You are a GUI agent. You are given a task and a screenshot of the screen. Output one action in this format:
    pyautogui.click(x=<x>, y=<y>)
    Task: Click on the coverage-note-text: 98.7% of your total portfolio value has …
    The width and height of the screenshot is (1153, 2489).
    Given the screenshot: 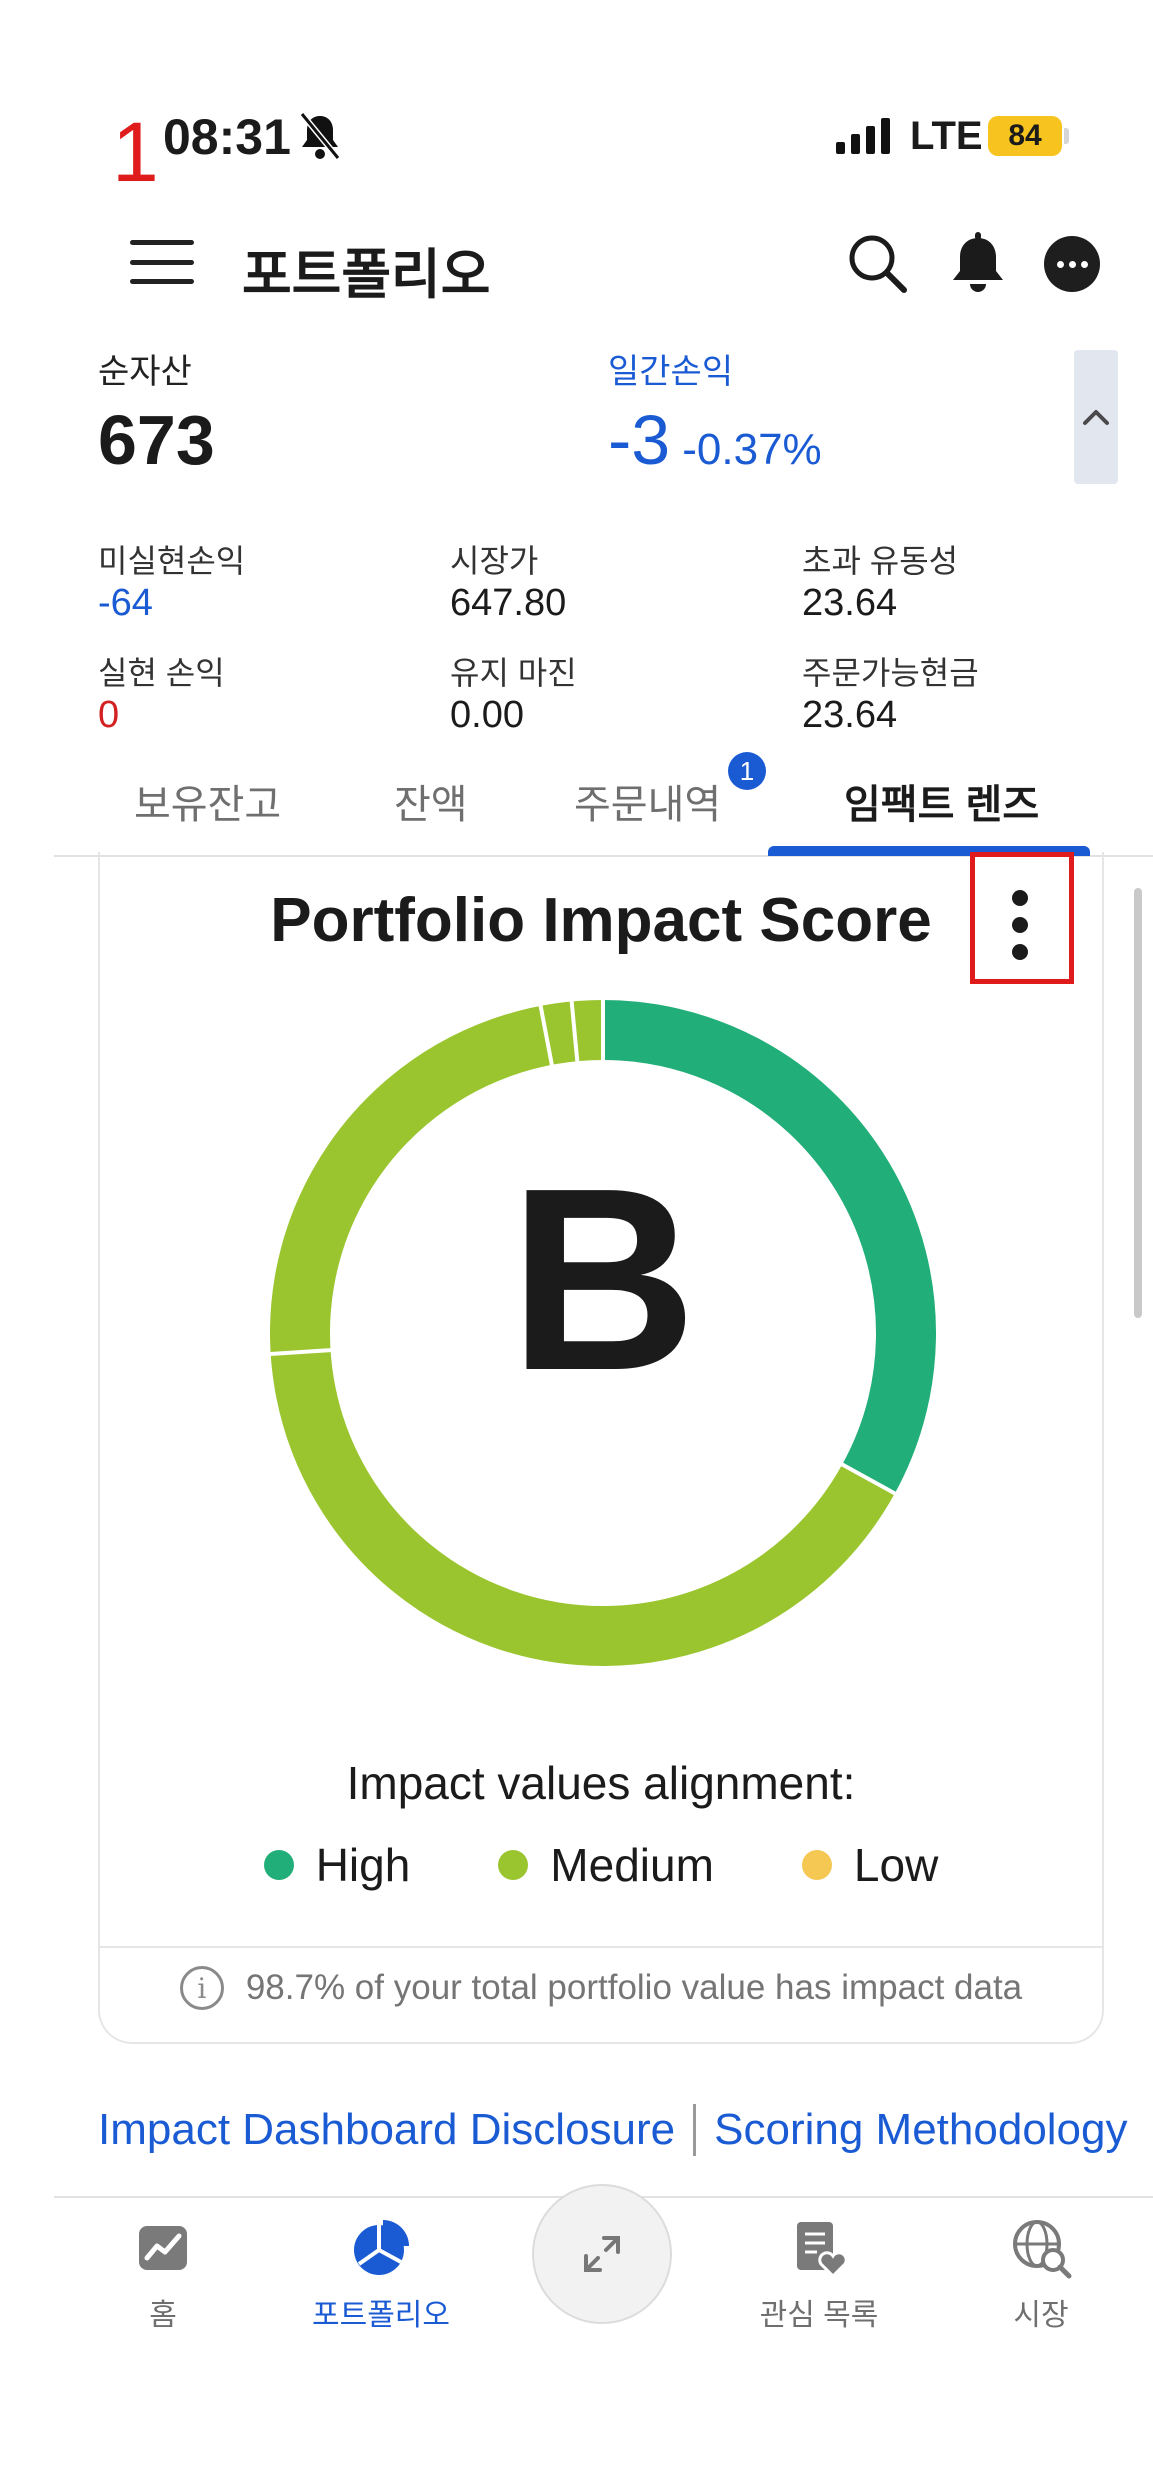 What is the action you would take?
    pyautogui.click(x=634, y=1987)
    